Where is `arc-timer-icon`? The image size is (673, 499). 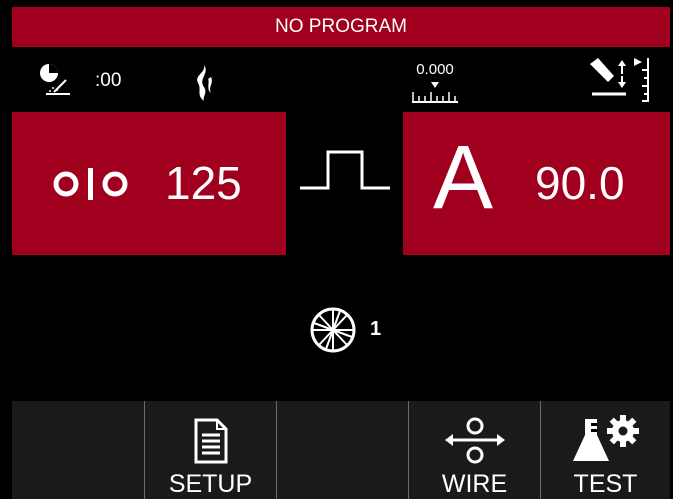 arc-timer-icon is located at coordinates (54, 80).